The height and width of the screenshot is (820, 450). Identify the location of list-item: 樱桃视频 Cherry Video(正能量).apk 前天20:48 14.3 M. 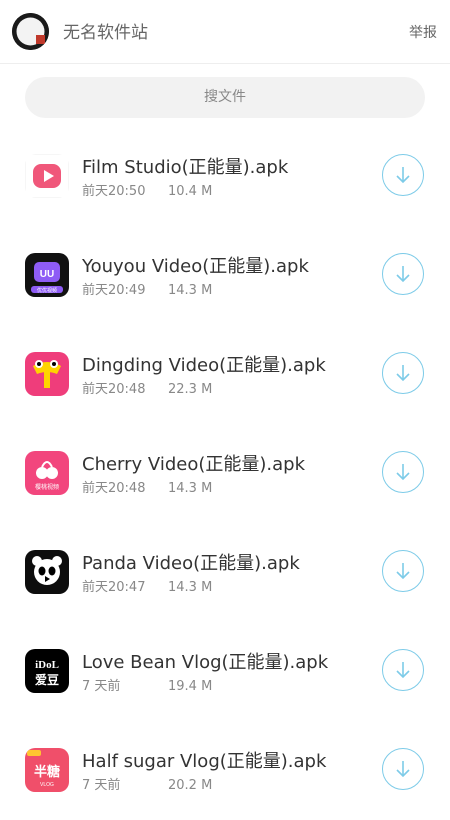
(225, 473).